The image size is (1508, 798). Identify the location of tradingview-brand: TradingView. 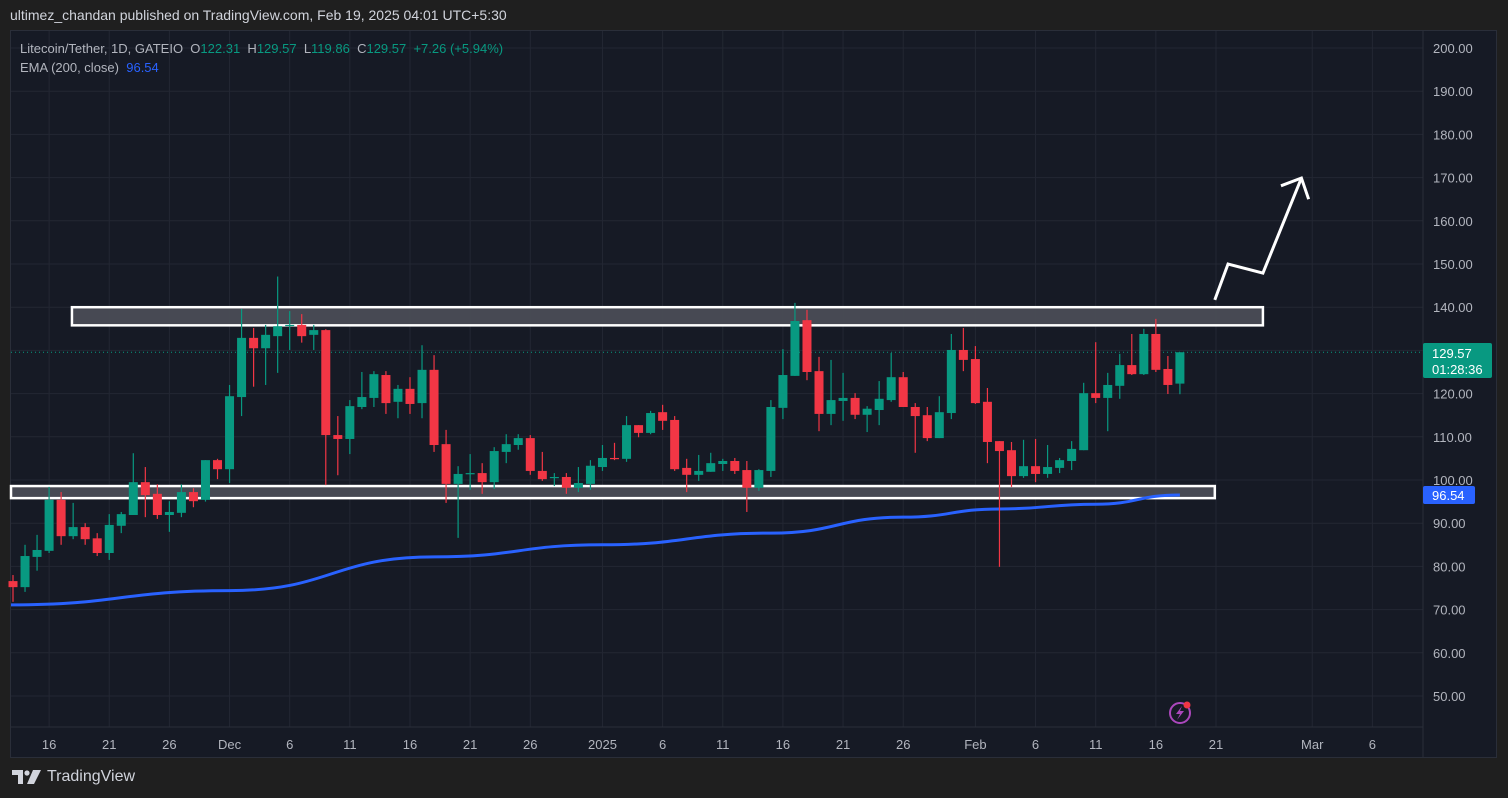
(91, 777).